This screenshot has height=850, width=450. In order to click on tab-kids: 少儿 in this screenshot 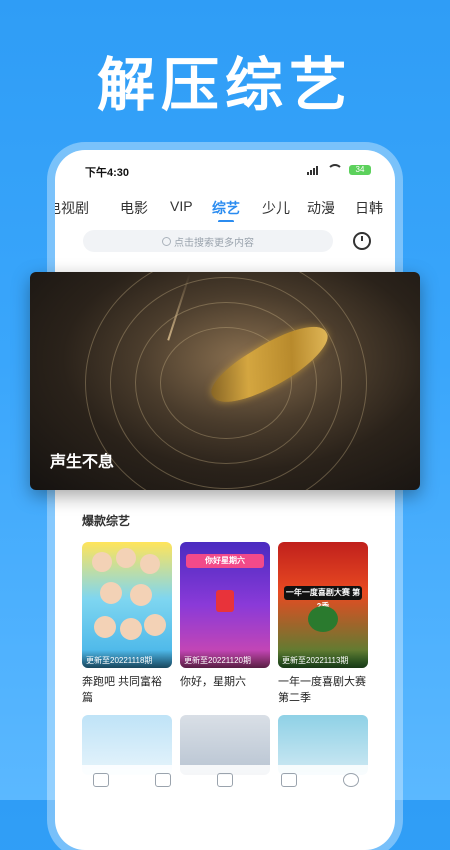, I will do `click(276, 208)`.